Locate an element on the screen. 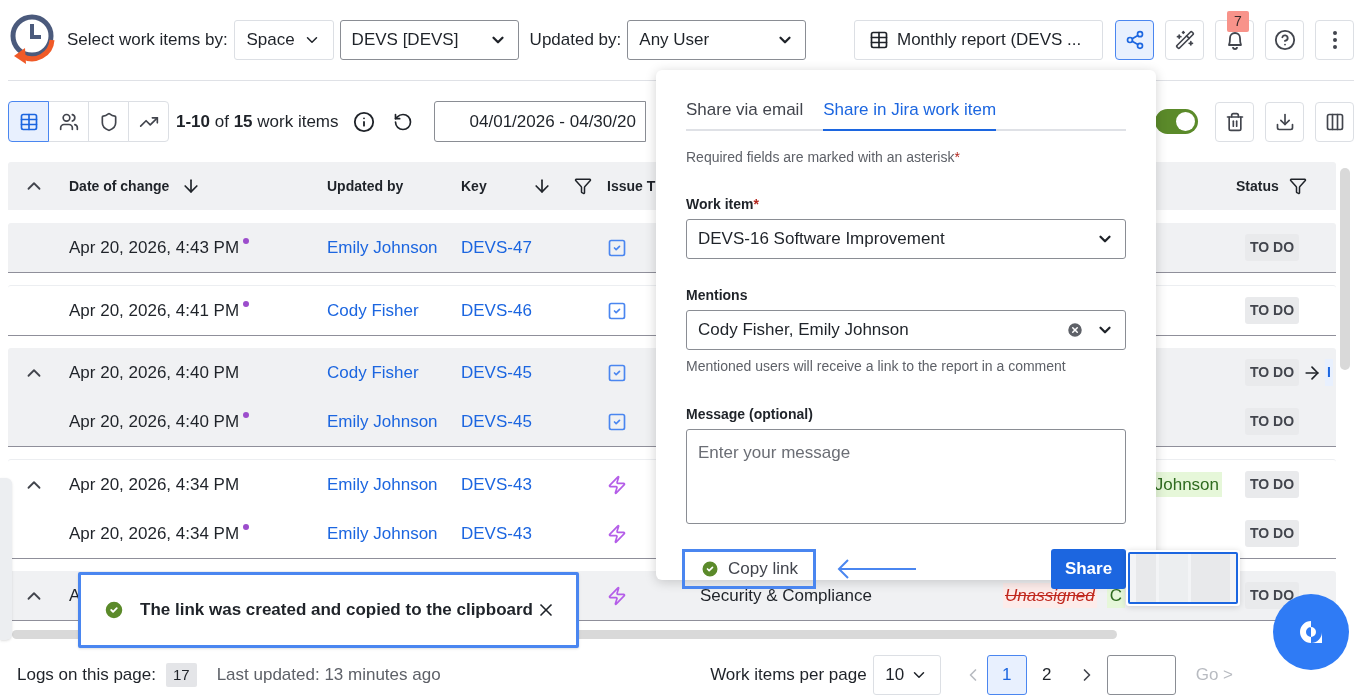  users-view-tab is located at coordinates (68, 121).